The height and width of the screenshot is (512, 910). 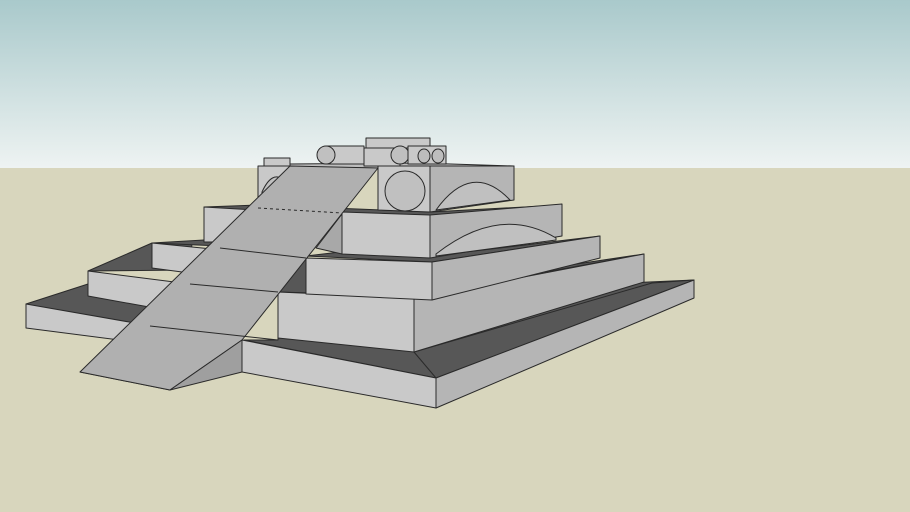 What do you see at coordinates (326, 155) in the screenshot?
I see `roof-cylinder-end-left` at bounding box center [326, 155].